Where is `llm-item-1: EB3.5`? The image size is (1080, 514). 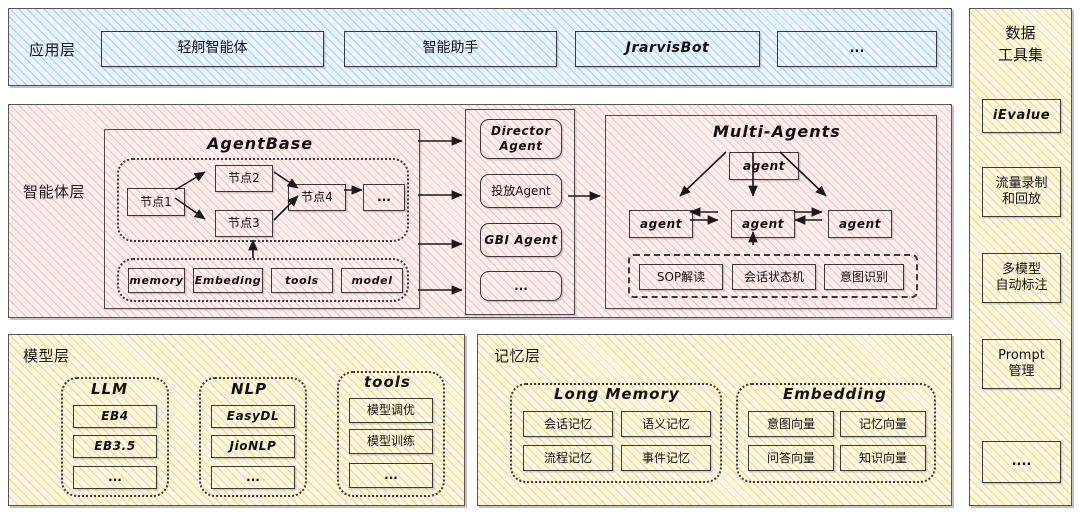 llm-item-1: EB3.5 is located at coordinates (115, 446).